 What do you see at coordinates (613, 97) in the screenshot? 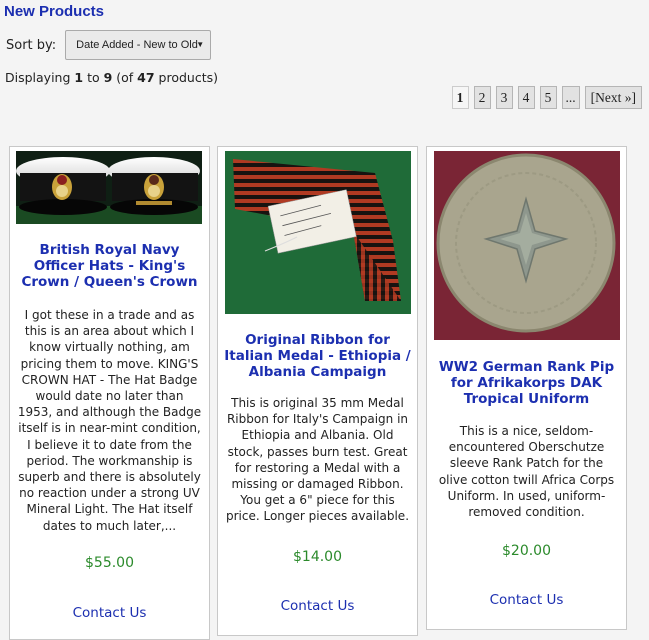
I see `next-page-link: [Next »]` at bounding box center [613, 97].